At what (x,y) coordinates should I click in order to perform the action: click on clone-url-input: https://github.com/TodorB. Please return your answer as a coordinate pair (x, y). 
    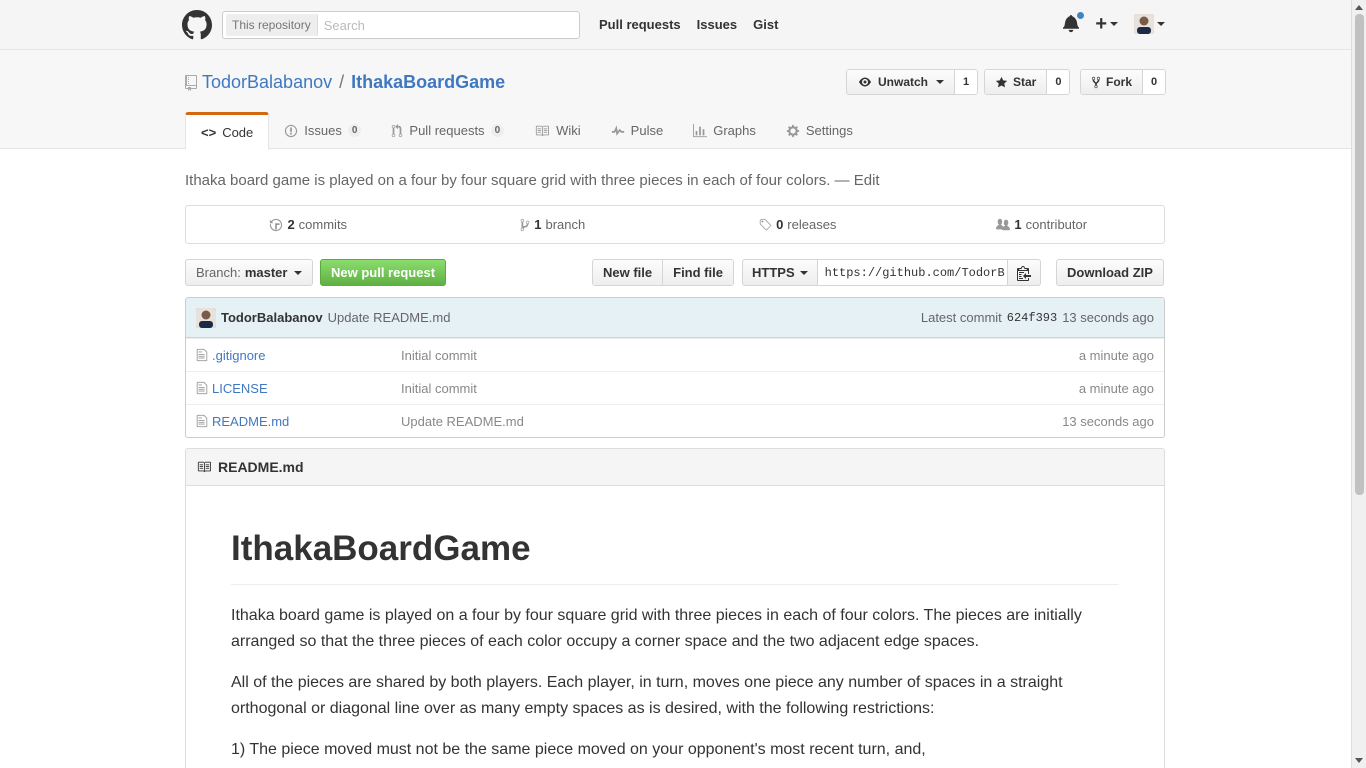
    Looking at the image, I should click on (912, 272).